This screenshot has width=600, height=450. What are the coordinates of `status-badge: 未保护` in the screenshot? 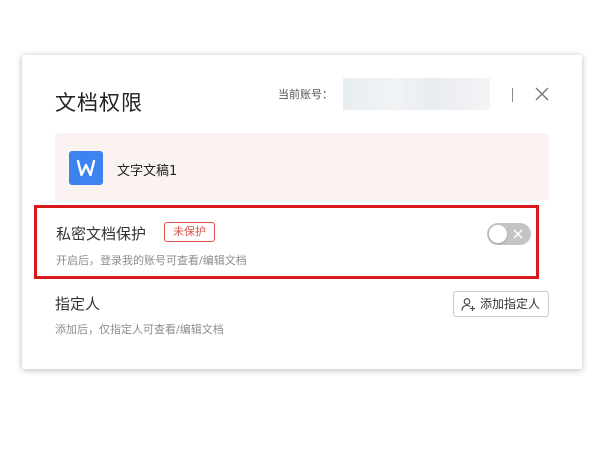 It's located at (189, 232).